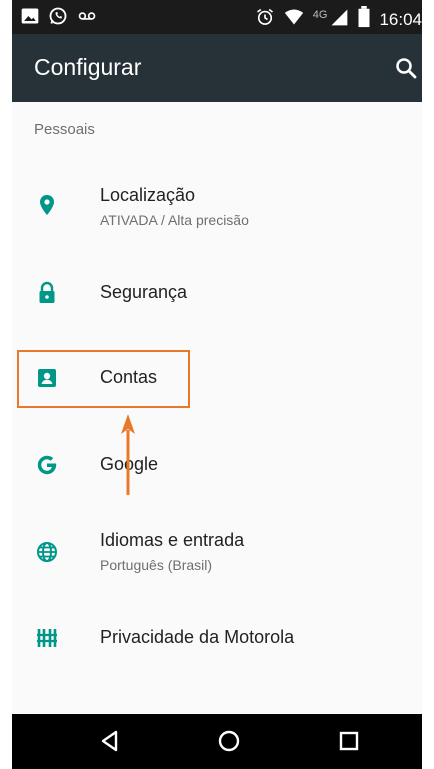 The image size is (434, 769). Describe the element at coordinates (47, 638) in the screenshot. I see `motorola-privacy-icon` at that location.